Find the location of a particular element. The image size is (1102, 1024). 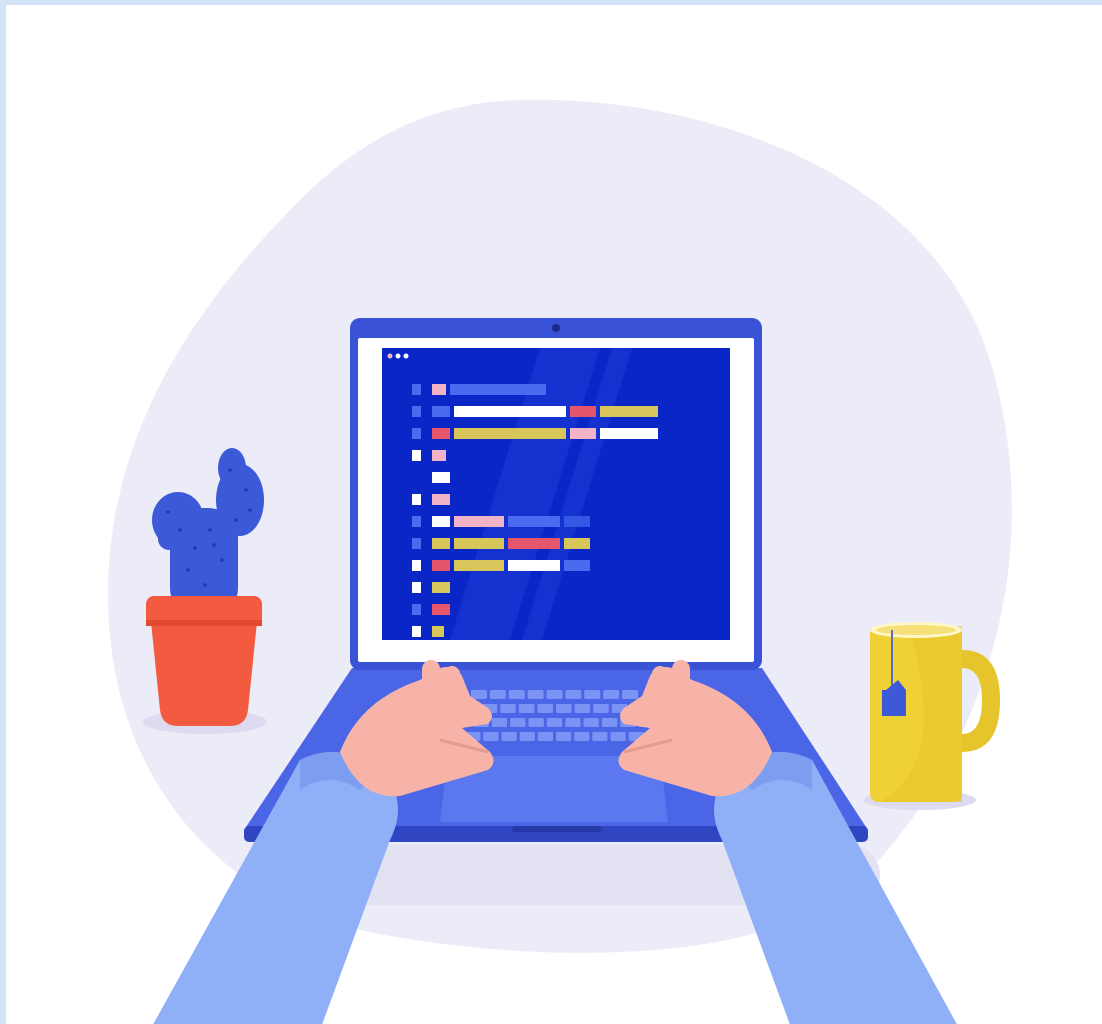

pot-icon is located at coordinates (204, 661).